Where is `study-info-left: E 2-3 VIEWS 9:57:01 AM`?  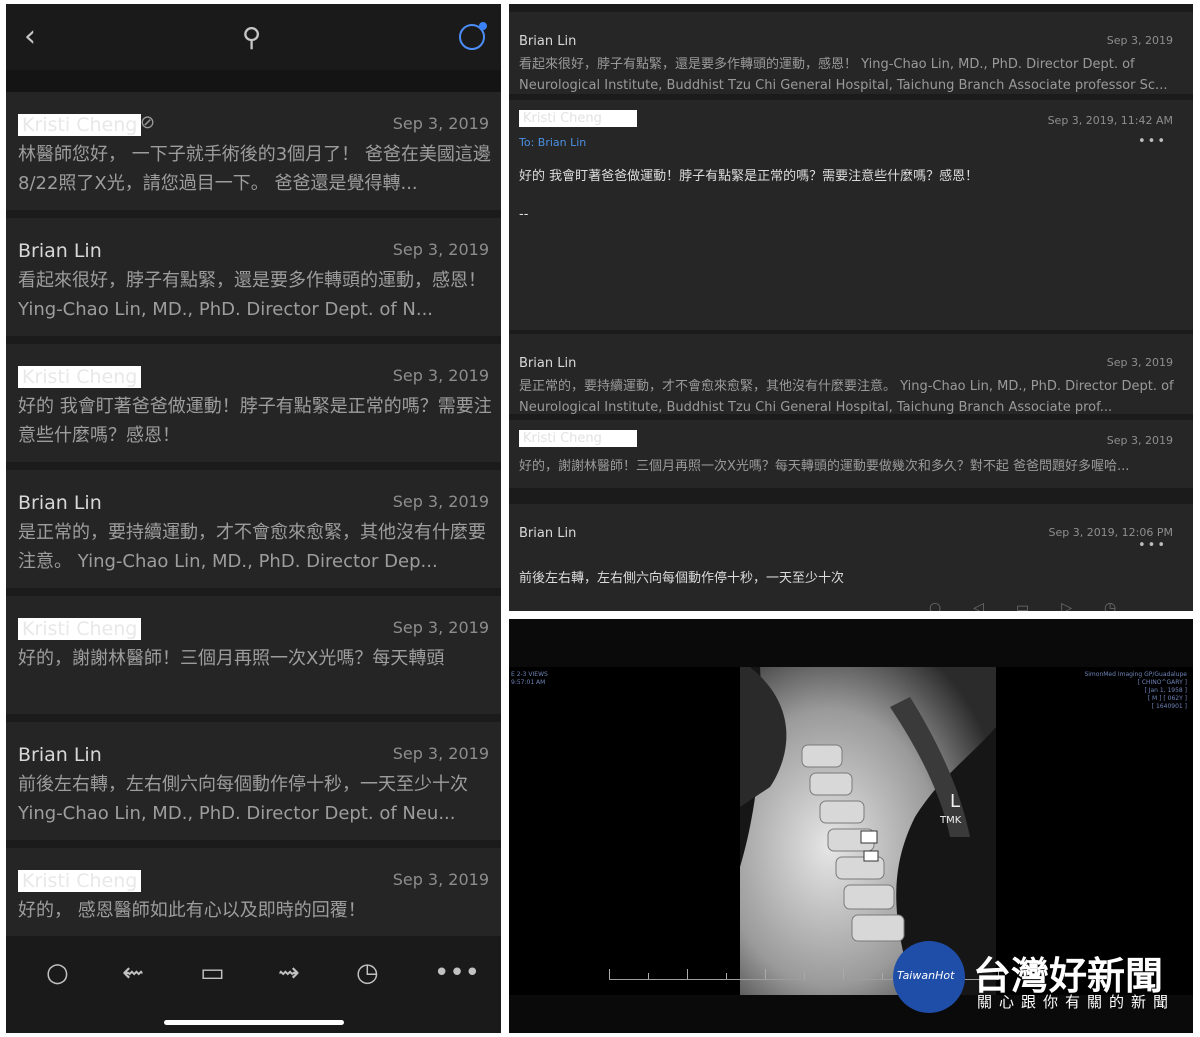
study-info-left: E 2-3 VIEWS 9:57:01 AM is located at coordinates (529, 679).